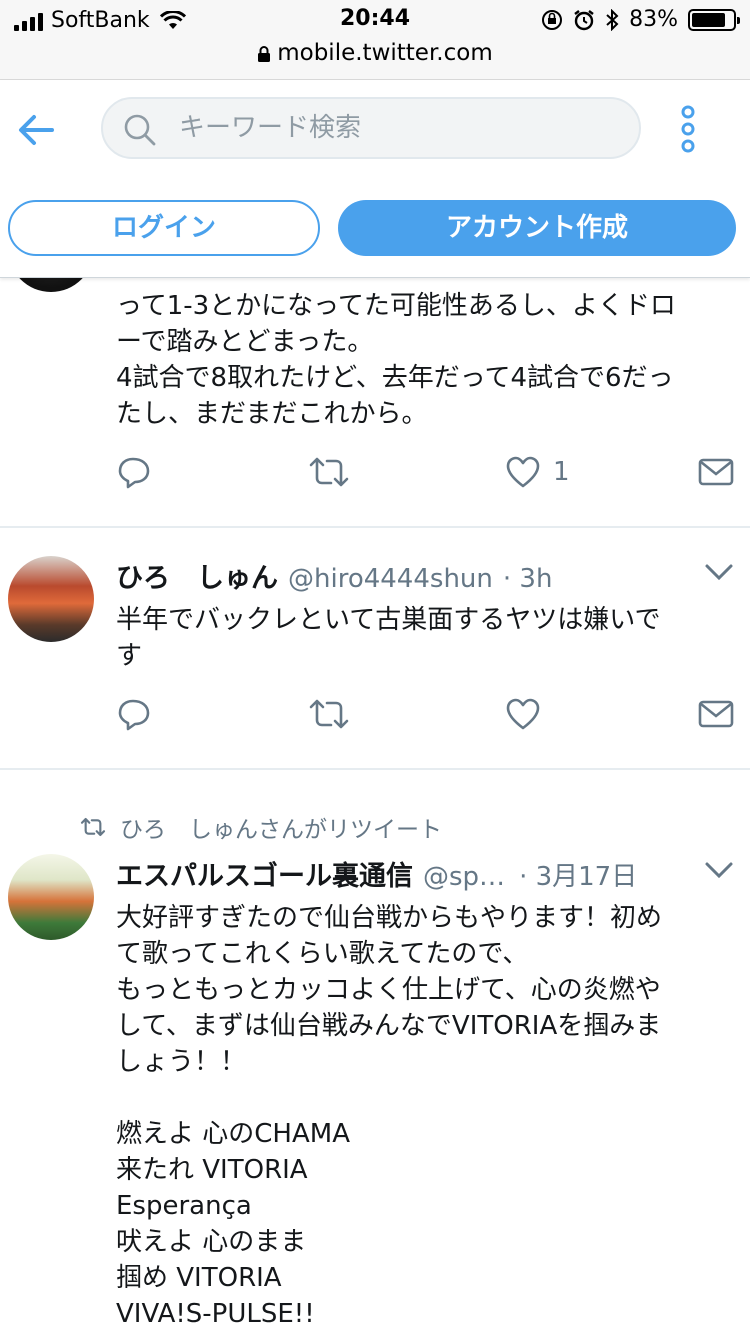  Describe the element at coordinates (140, 130) in the screenshot. I see `search-icon` at that location.